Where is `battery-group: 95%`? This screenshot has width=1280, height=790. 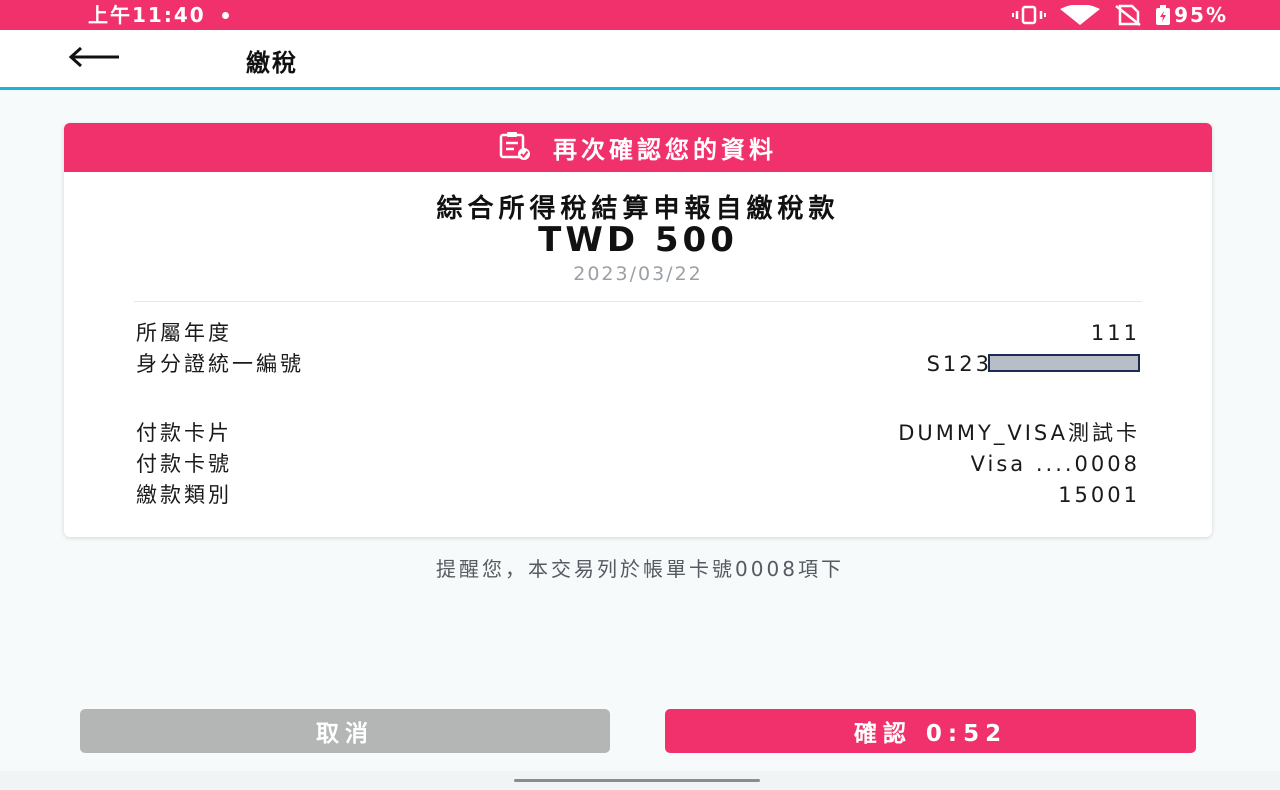 battery-group: 95% is located at coordinates (1192, 15).